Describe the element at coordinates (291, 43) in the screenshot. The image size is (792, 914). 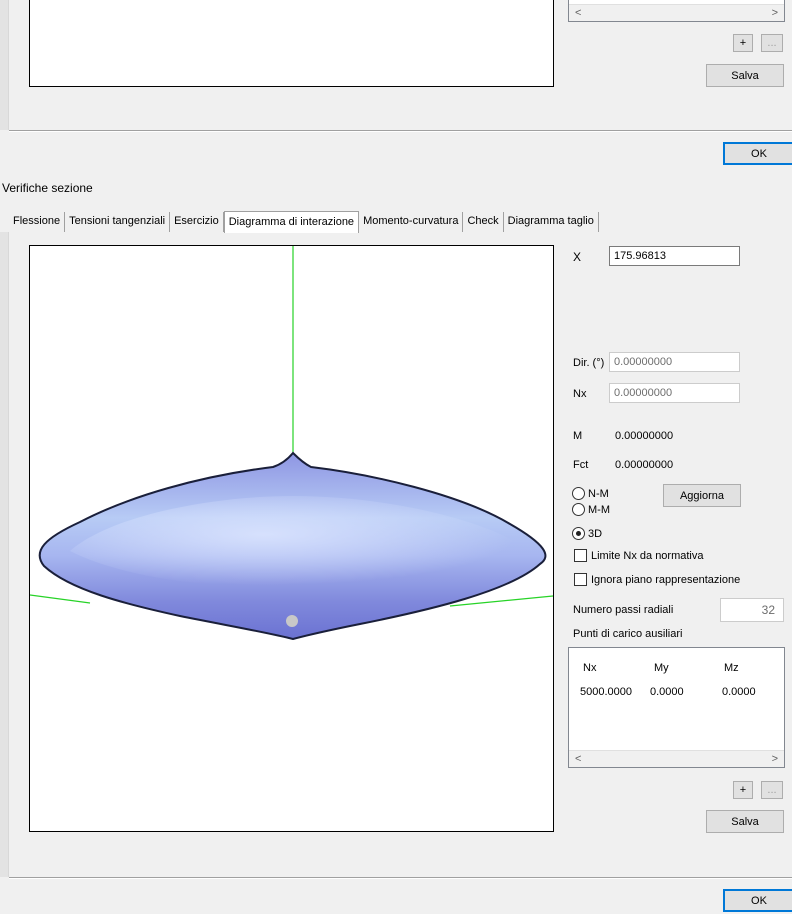
I see `top-graph-area` at that location.